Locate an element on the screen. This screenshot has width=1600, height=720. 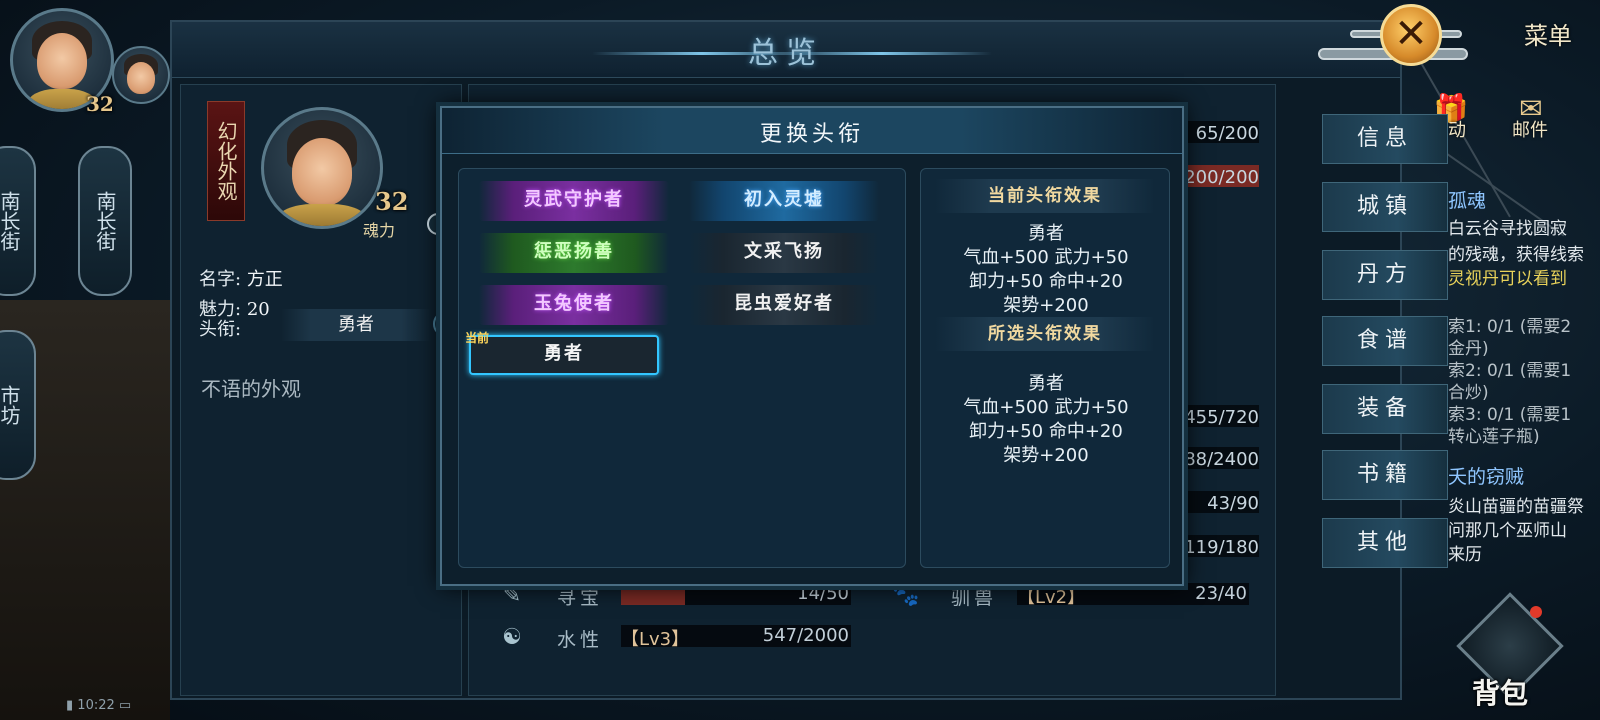
quest-line: 炎山苗疆的苗疆祭 is located at coordinates (1516, 507).